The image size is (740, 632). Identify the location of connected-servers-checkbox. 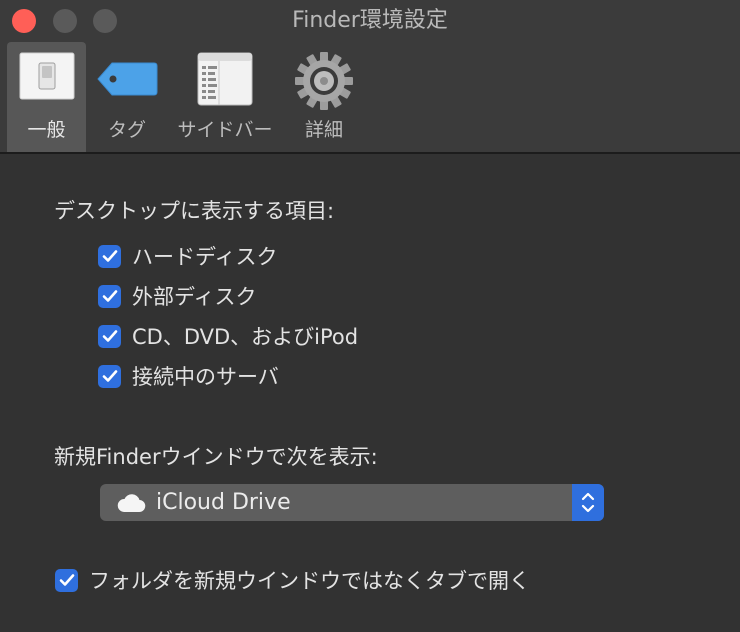
(109, 376).